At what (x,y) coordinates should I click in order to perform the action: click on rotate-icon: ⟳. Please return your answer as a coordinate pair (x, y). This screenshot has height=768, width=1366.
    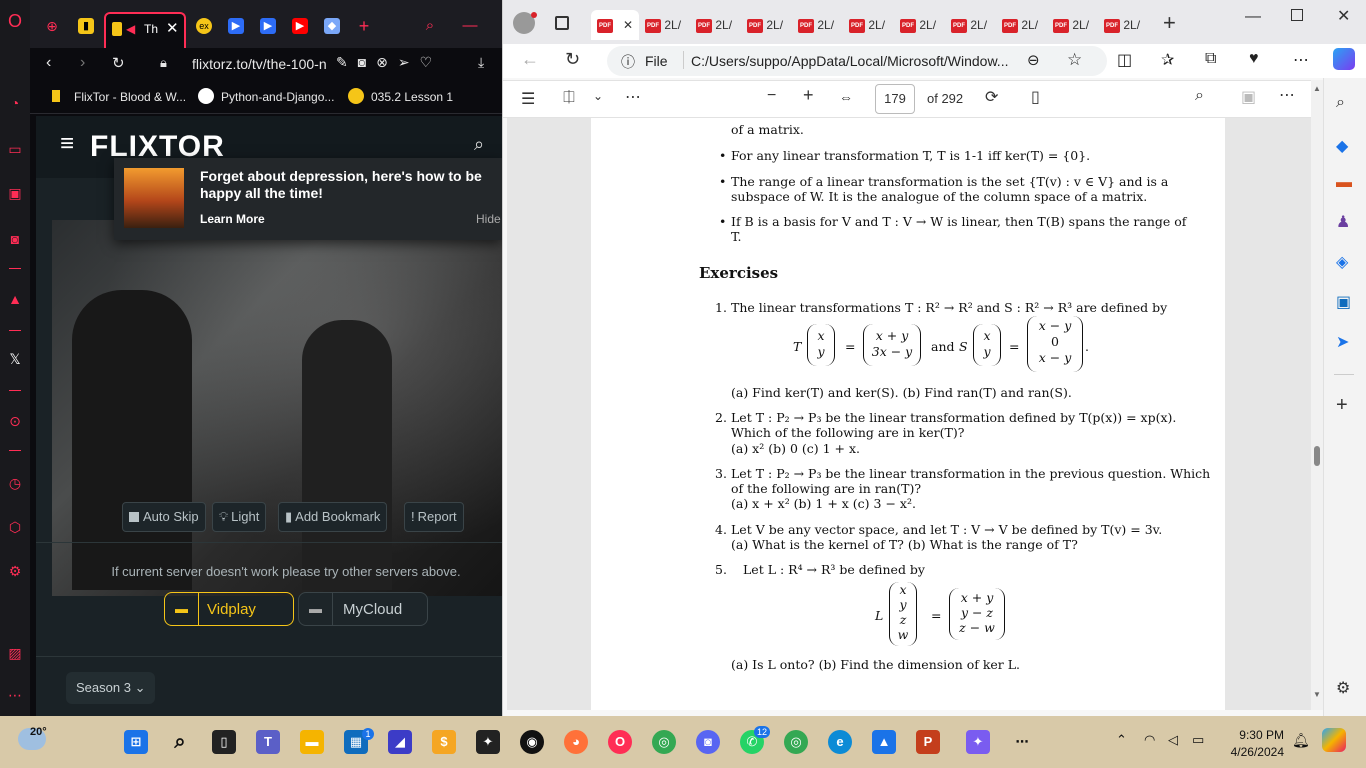
    Looking at the image, I should click on (991, 97).